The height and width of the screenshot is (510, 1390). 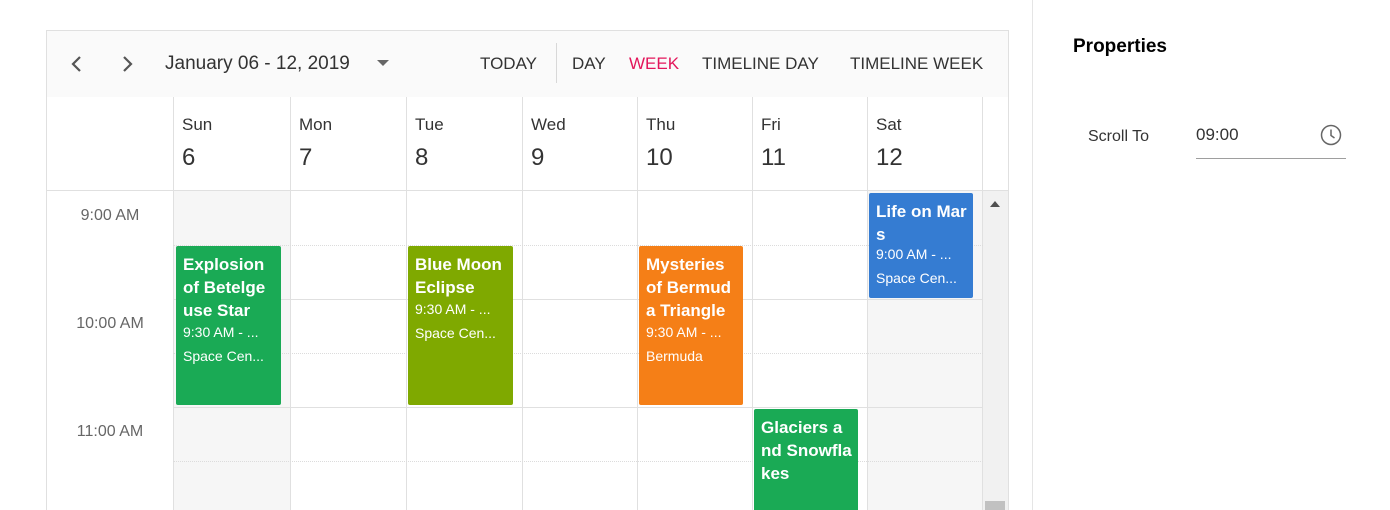 I want to click on scroll-to-timepicker: 09:00, so click(x=1271, y=140).